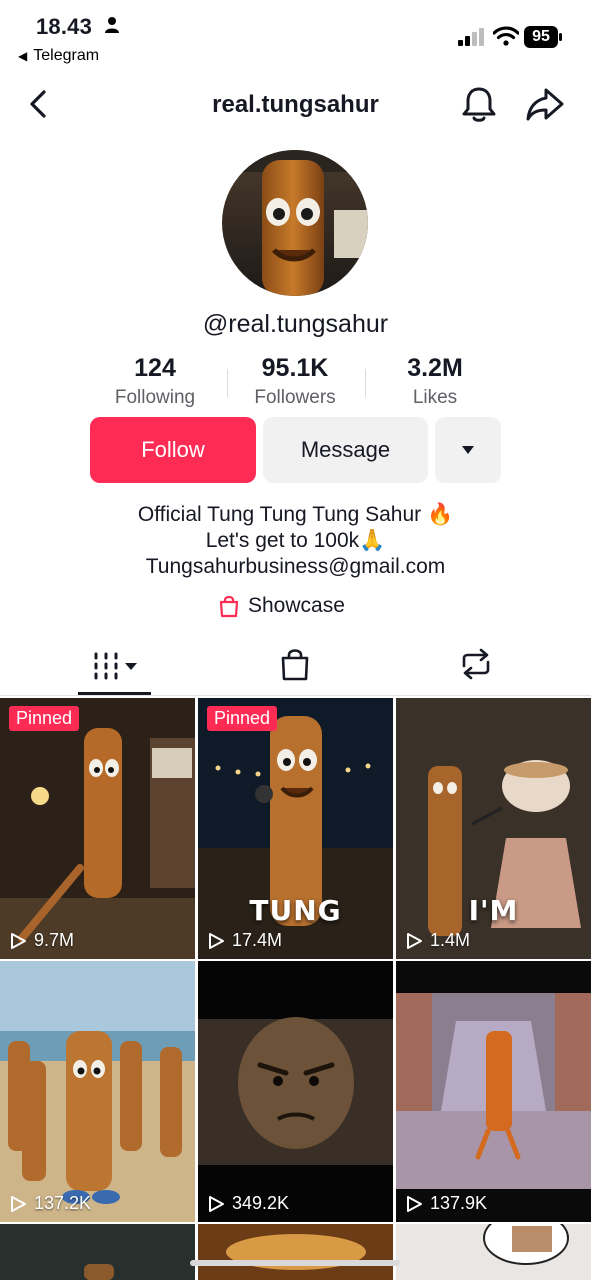 This screenshot has height=1280, width=591. I want to click on video-thumbnail: Pinned TUNG 17.4M, so click(295, 828).